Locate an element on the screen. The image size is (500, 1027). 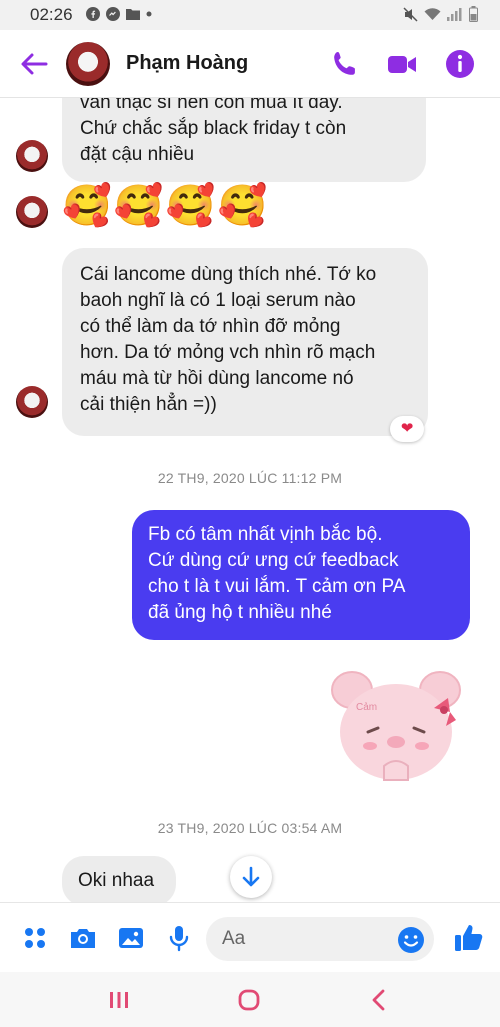
status-time: 02:26 is located at coordinates (51, 14).